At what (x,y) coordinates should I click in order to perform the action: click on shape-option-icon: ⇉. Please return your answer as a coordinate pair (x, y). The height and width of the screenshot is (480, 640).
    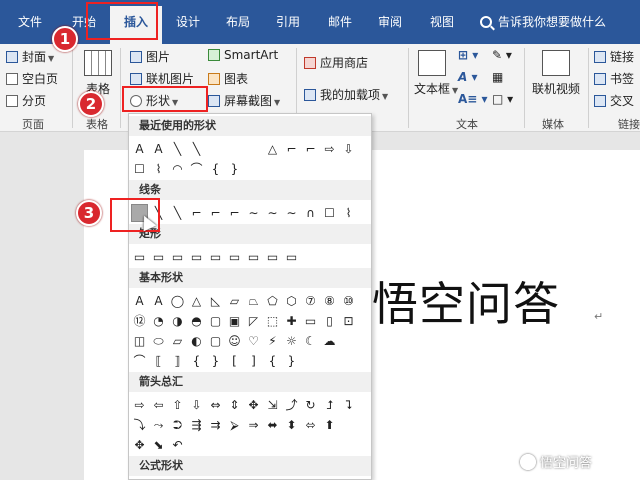
    Looking at the image, I should click on (215, 425).